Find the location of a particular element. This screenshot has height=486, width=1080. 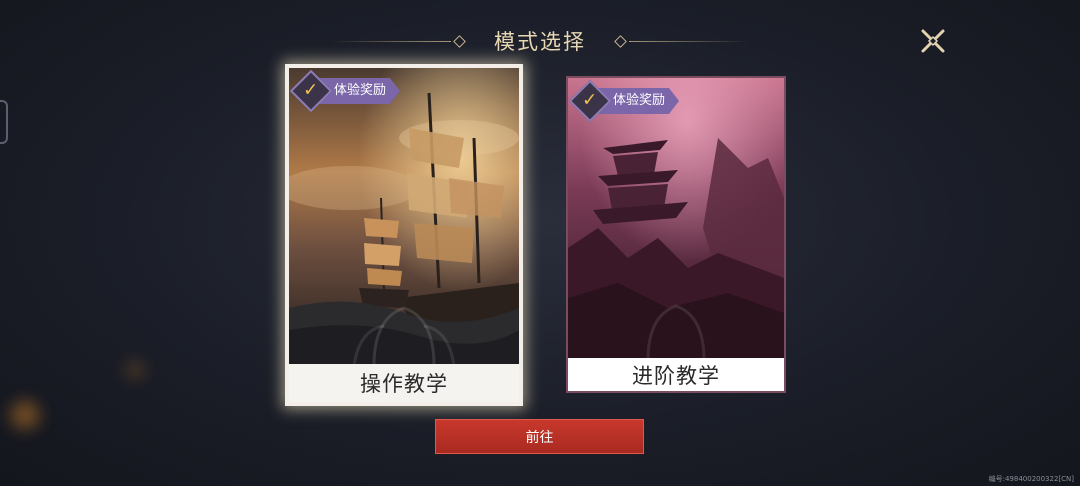

page-title: 模式选择 is located at coordinates (540, 42).